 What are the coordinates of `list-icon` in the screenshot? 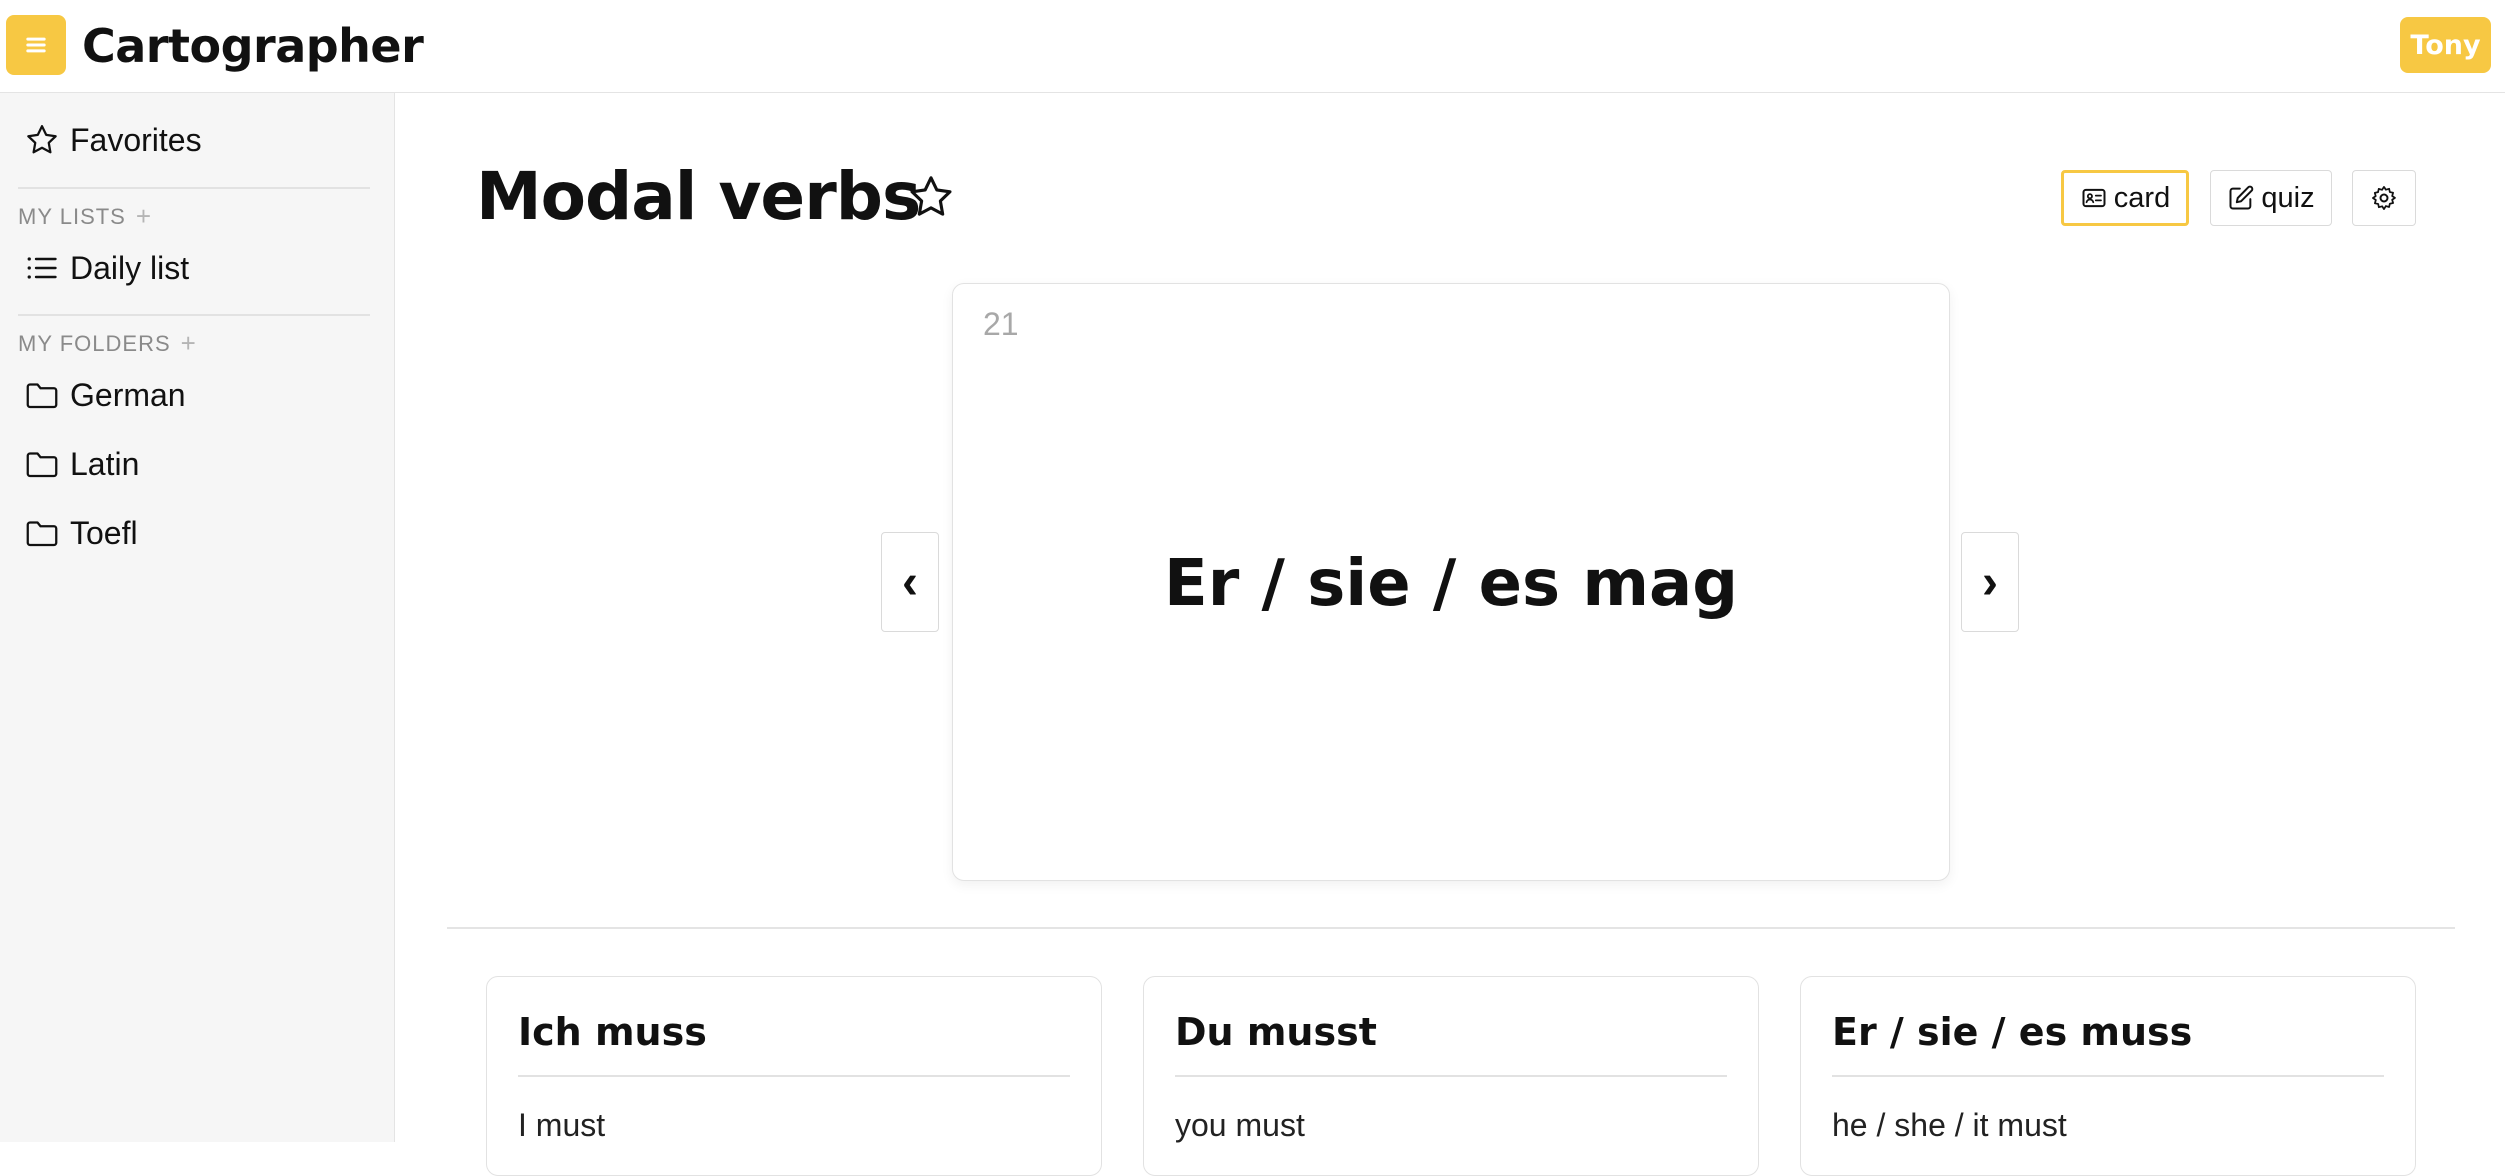 It's located at (42, 268).